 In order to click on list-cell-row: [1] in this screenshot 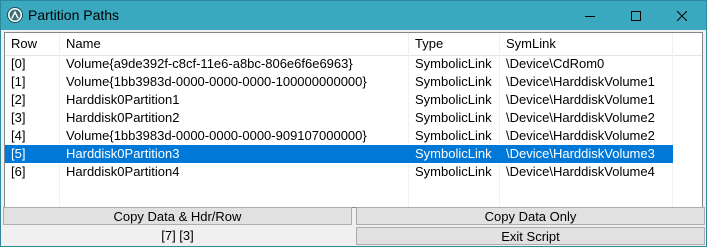, I will do `click(18, 81)`.